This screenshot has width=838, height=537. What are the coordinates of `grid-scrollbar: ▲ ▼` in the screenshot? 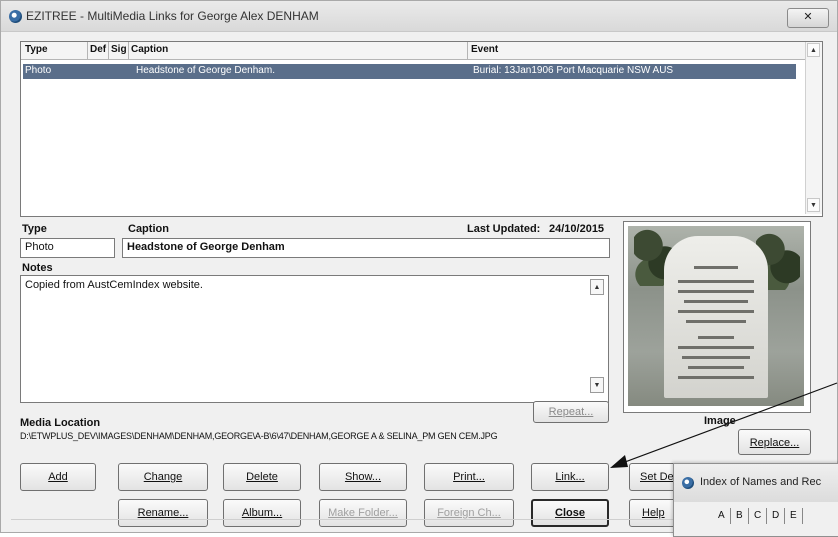 It's located at (813, 128).